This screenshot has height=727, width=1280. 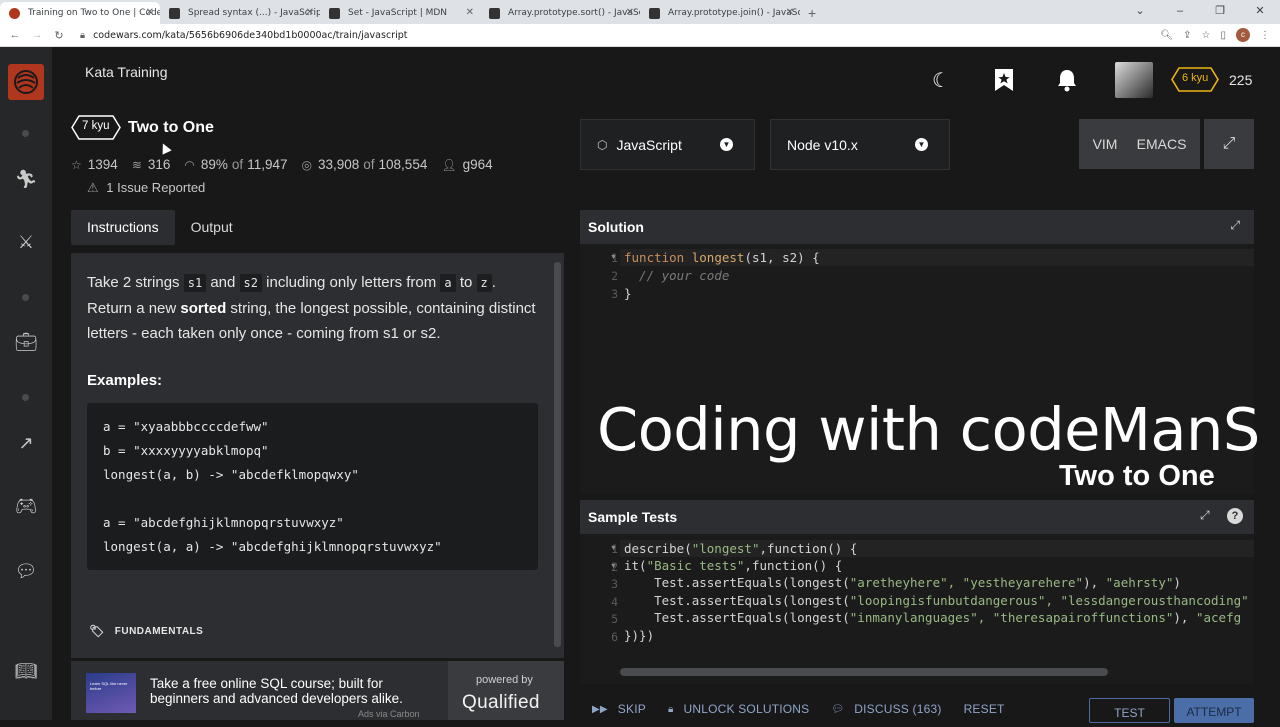 I want to click on stars-stat: ☆ 1394, so click(x=94, y=164).